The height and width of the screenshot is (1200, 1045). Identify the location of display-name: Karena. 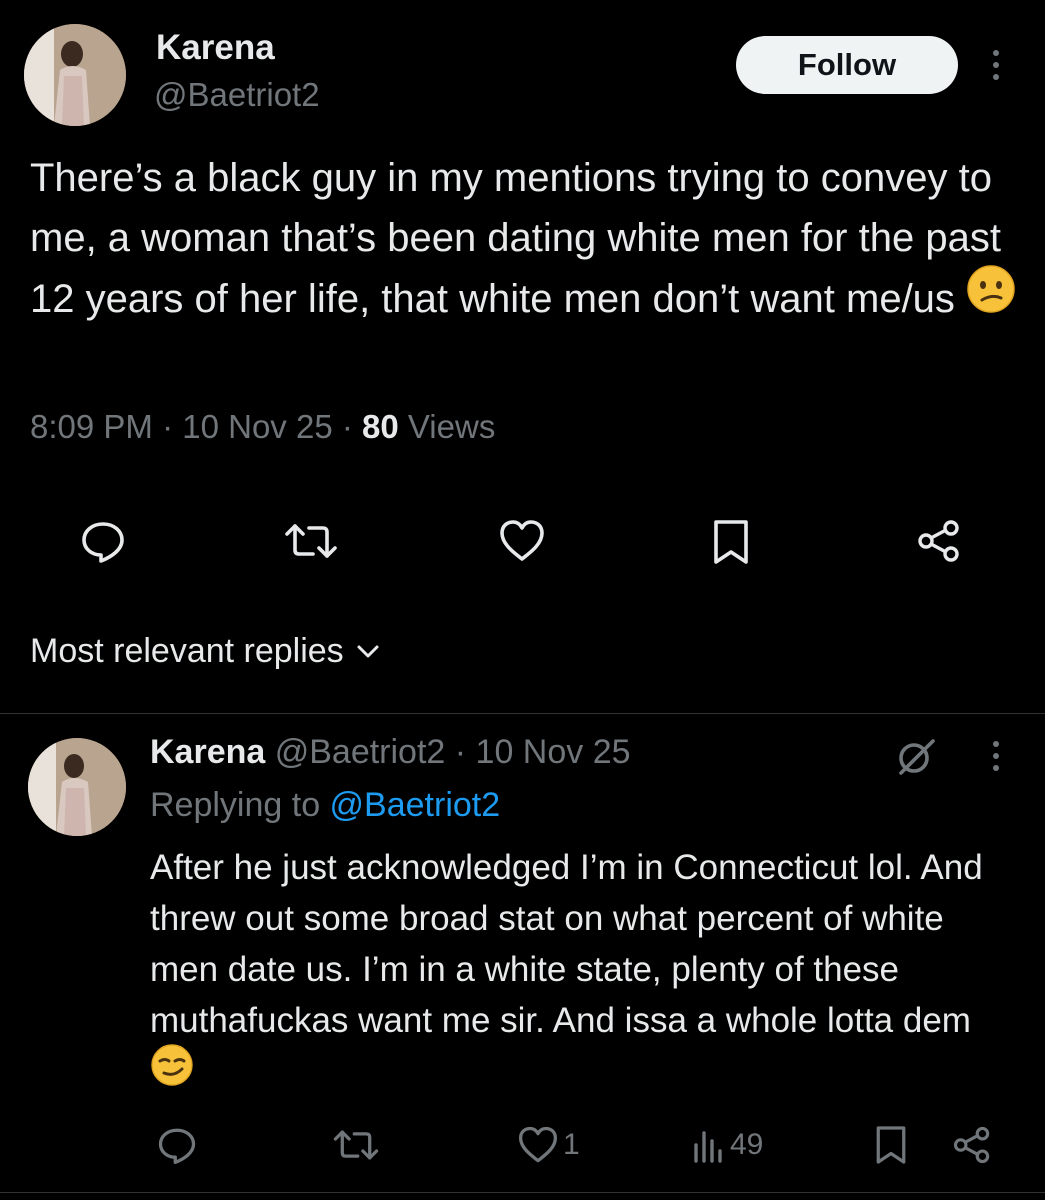
(215, 48).